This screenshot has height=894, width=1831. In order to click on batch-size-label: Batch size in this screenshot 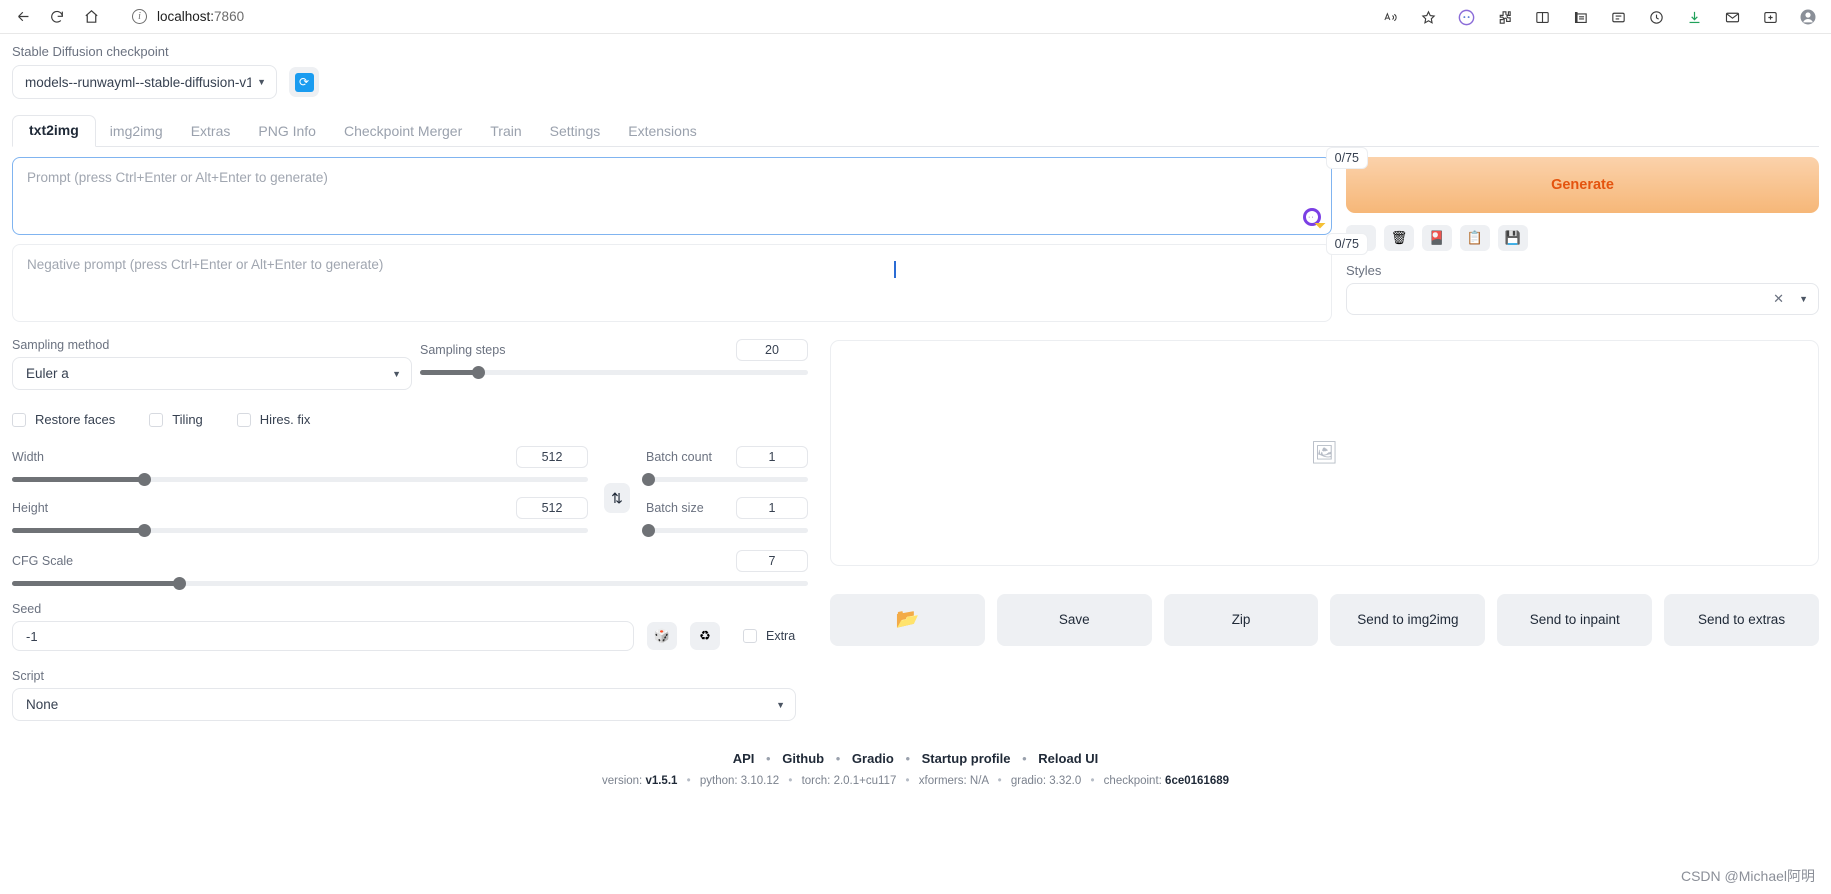, I will do `click(675, 508)`.